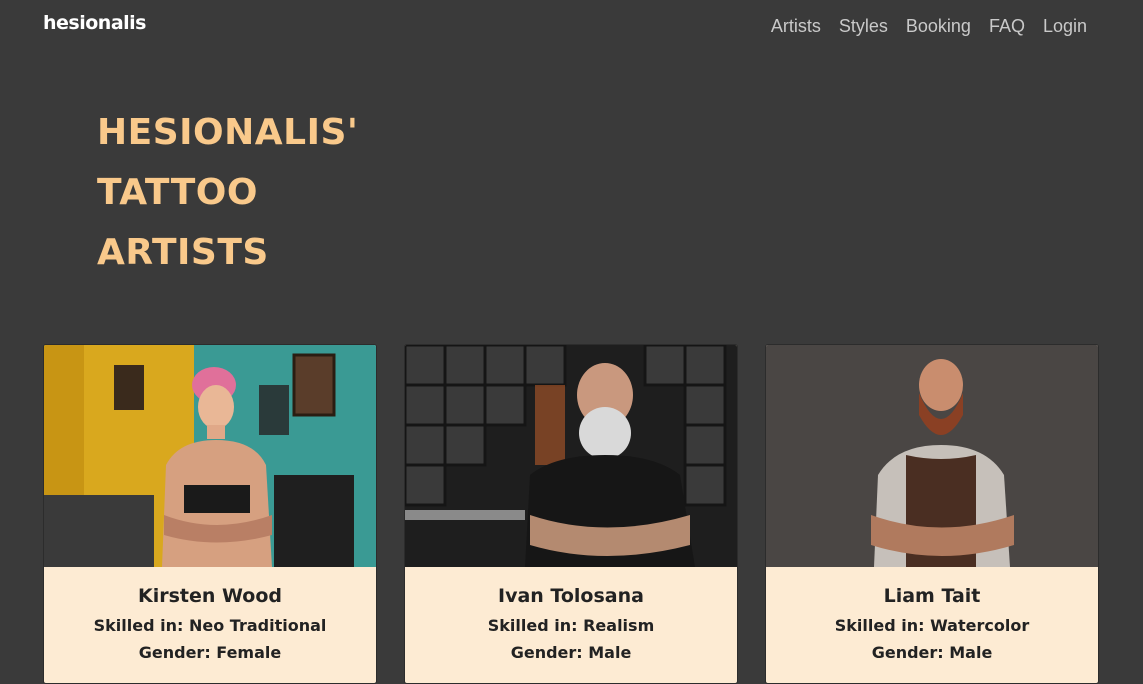 Image resolution: width=1143 pixels, height=684 pixels. I want to click on artist-gender: Gender: Female, so click(210, 652).